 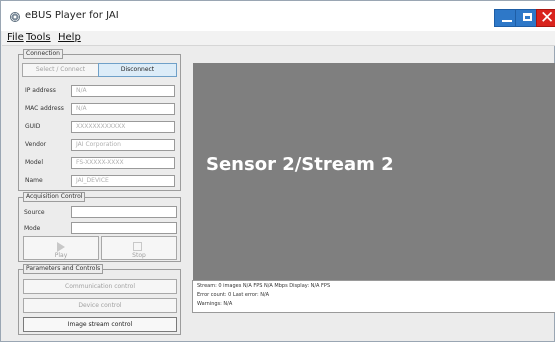 What do you see at coordinates (124, 228) in the screenshot?
I see `mode-select` at bounding box center [124, 228].